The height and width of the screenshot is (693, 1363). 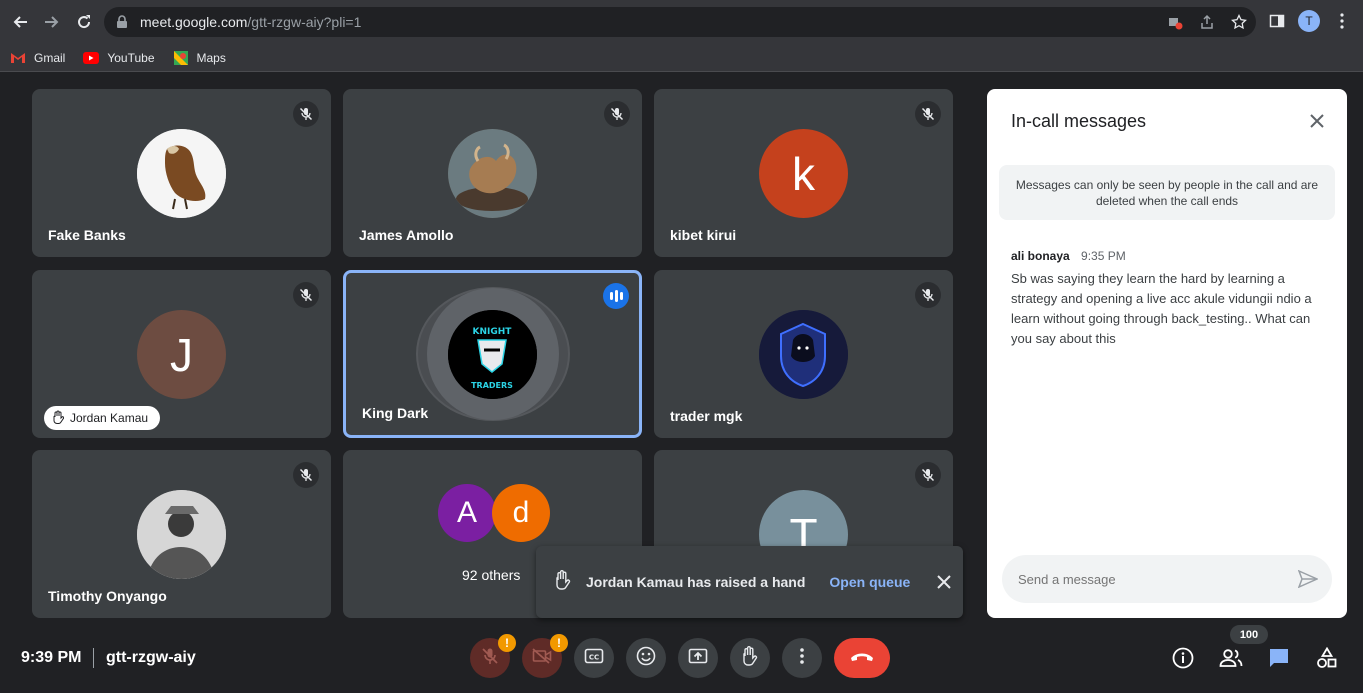 I want to click on avatar-initial: k, so click(x=803, y=173).